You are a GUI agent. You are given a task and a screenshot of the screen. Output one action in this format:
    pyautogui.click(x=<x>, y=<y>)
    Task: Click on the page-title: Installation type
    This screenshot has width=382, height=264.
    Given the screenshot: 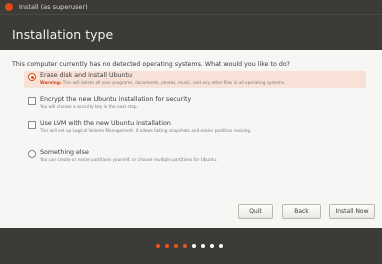 What is the action you would take?
    pyautogui.click(x=63, y=34)
    